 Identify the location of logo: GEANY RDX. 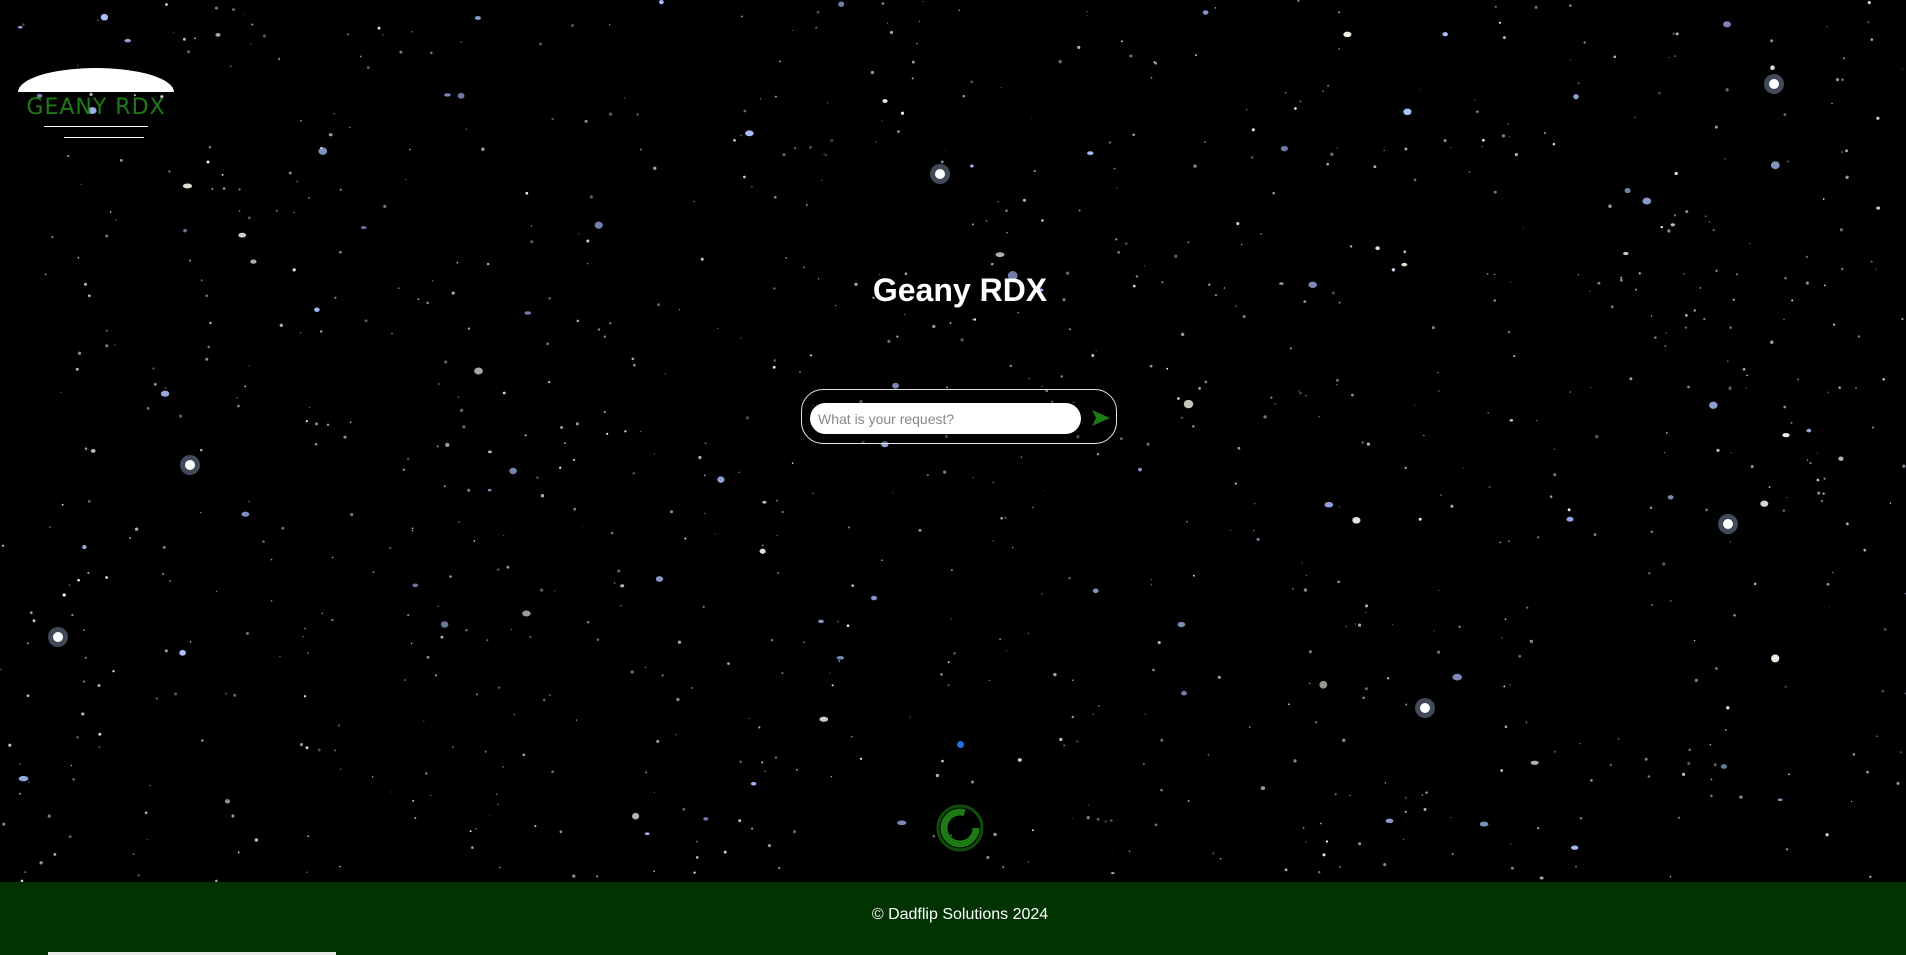
(96, 105).